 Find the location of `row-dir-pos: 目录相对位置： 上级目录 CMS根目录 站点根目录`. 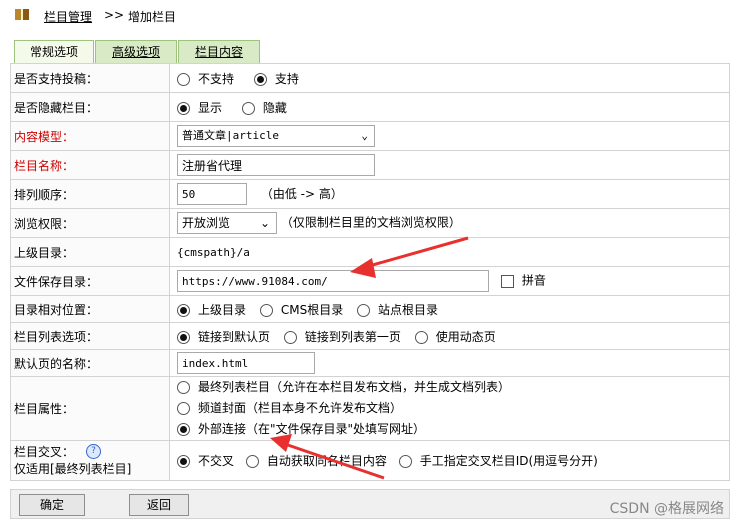

row-dir-pos: 目录相对位置： 上级目录 CMS根目录 站点根目录 is located at coordinates (370, 309).